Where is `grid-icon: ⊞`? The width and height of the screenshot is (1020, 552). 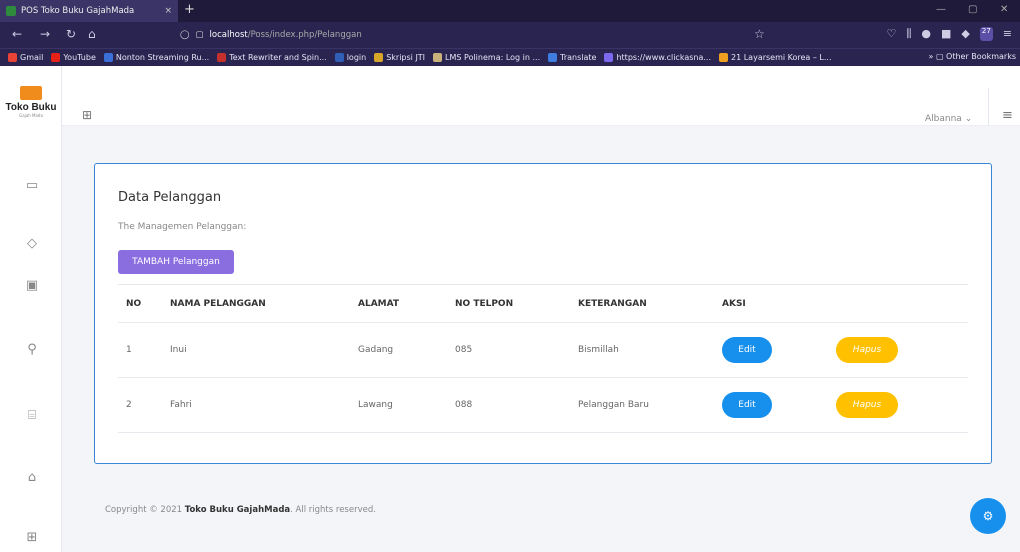
grid-icon: ⊞ is located at coordinates (32, 538).